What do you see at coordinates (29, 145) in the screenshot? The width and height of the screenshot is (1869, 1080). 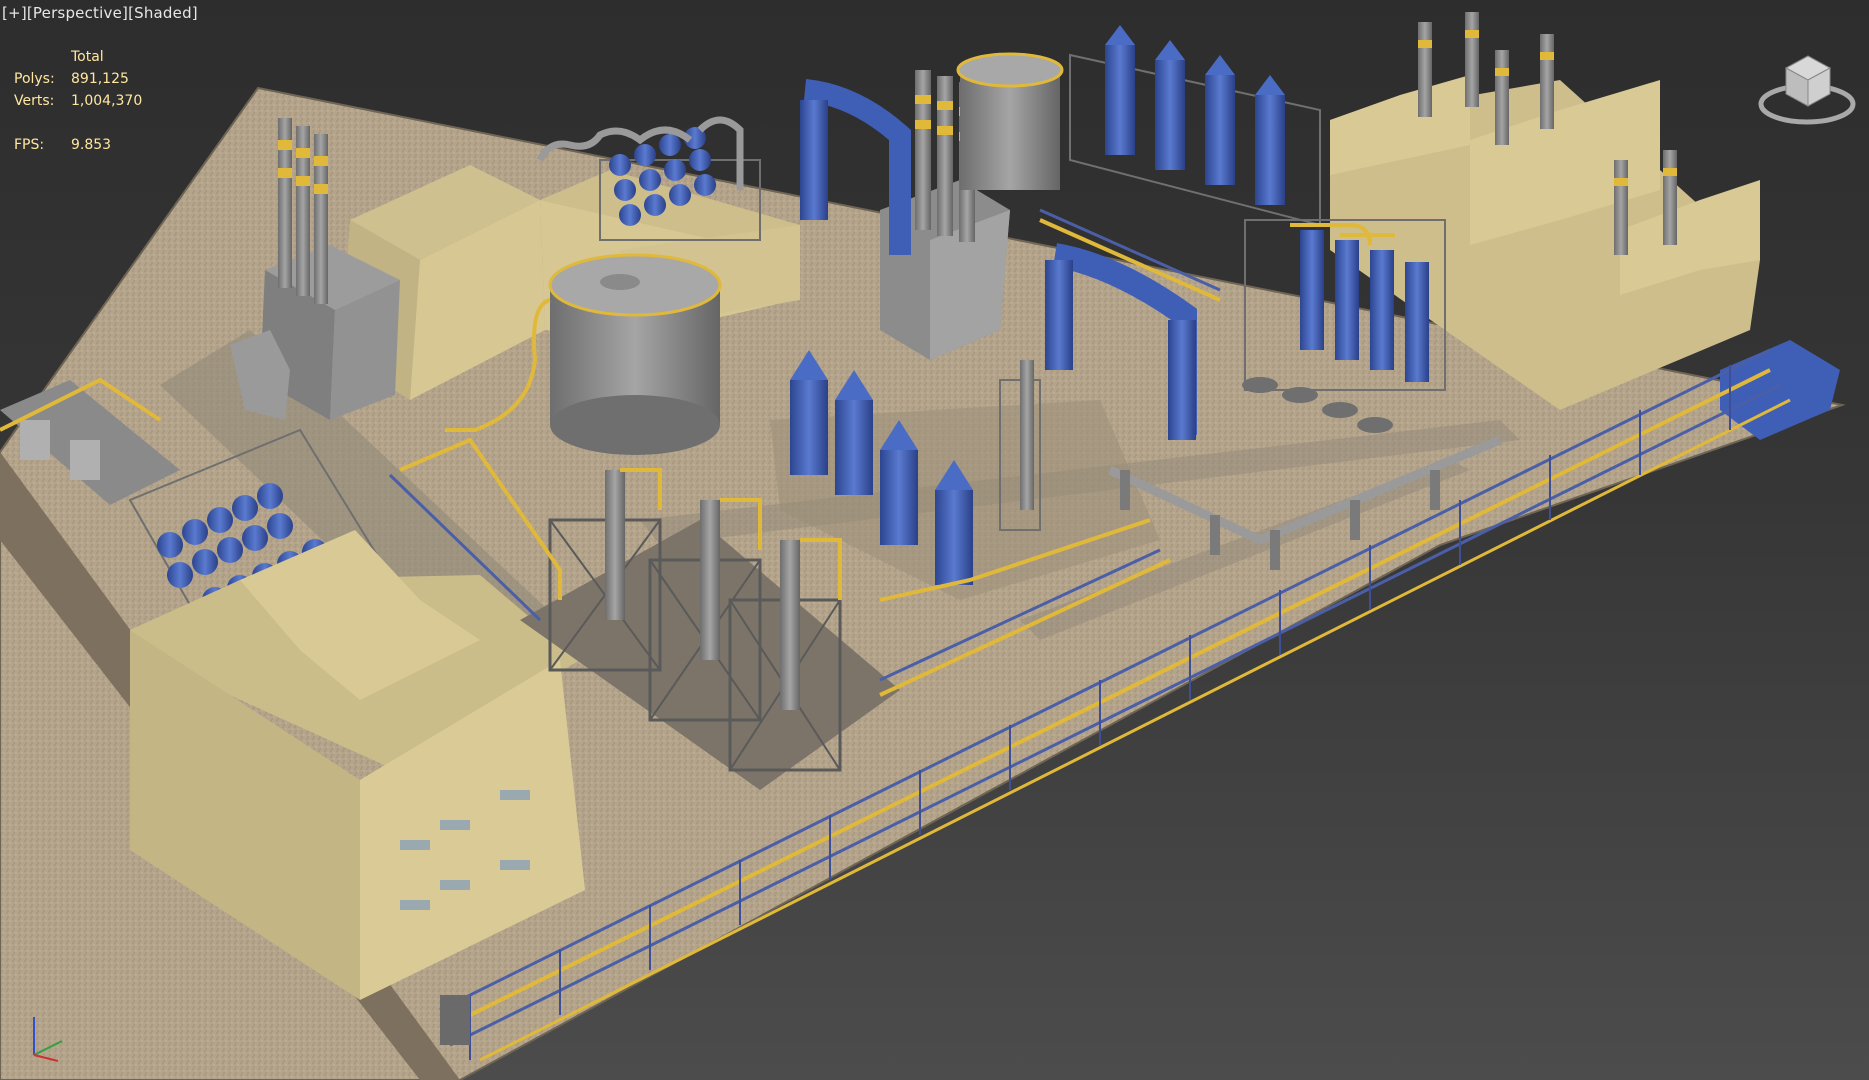 I see `fps-label: FPS:` at bounding box center [29, 145].